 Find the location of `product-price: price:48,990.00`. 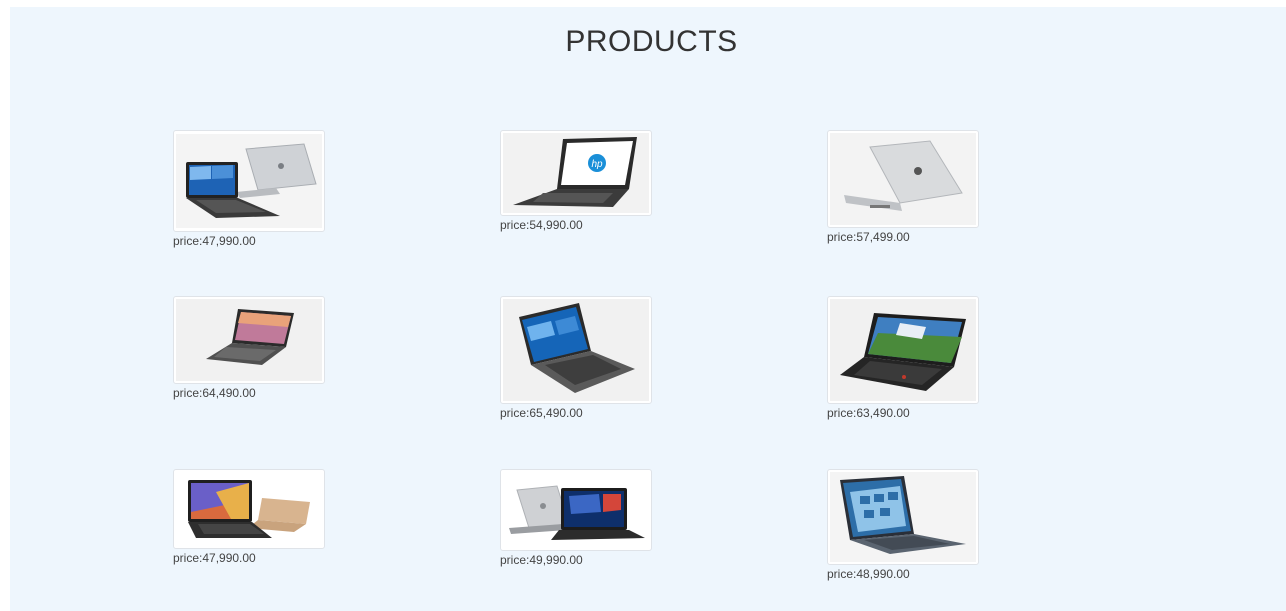

product-price: price:48,990.00 is located at coordinates (868, 574).